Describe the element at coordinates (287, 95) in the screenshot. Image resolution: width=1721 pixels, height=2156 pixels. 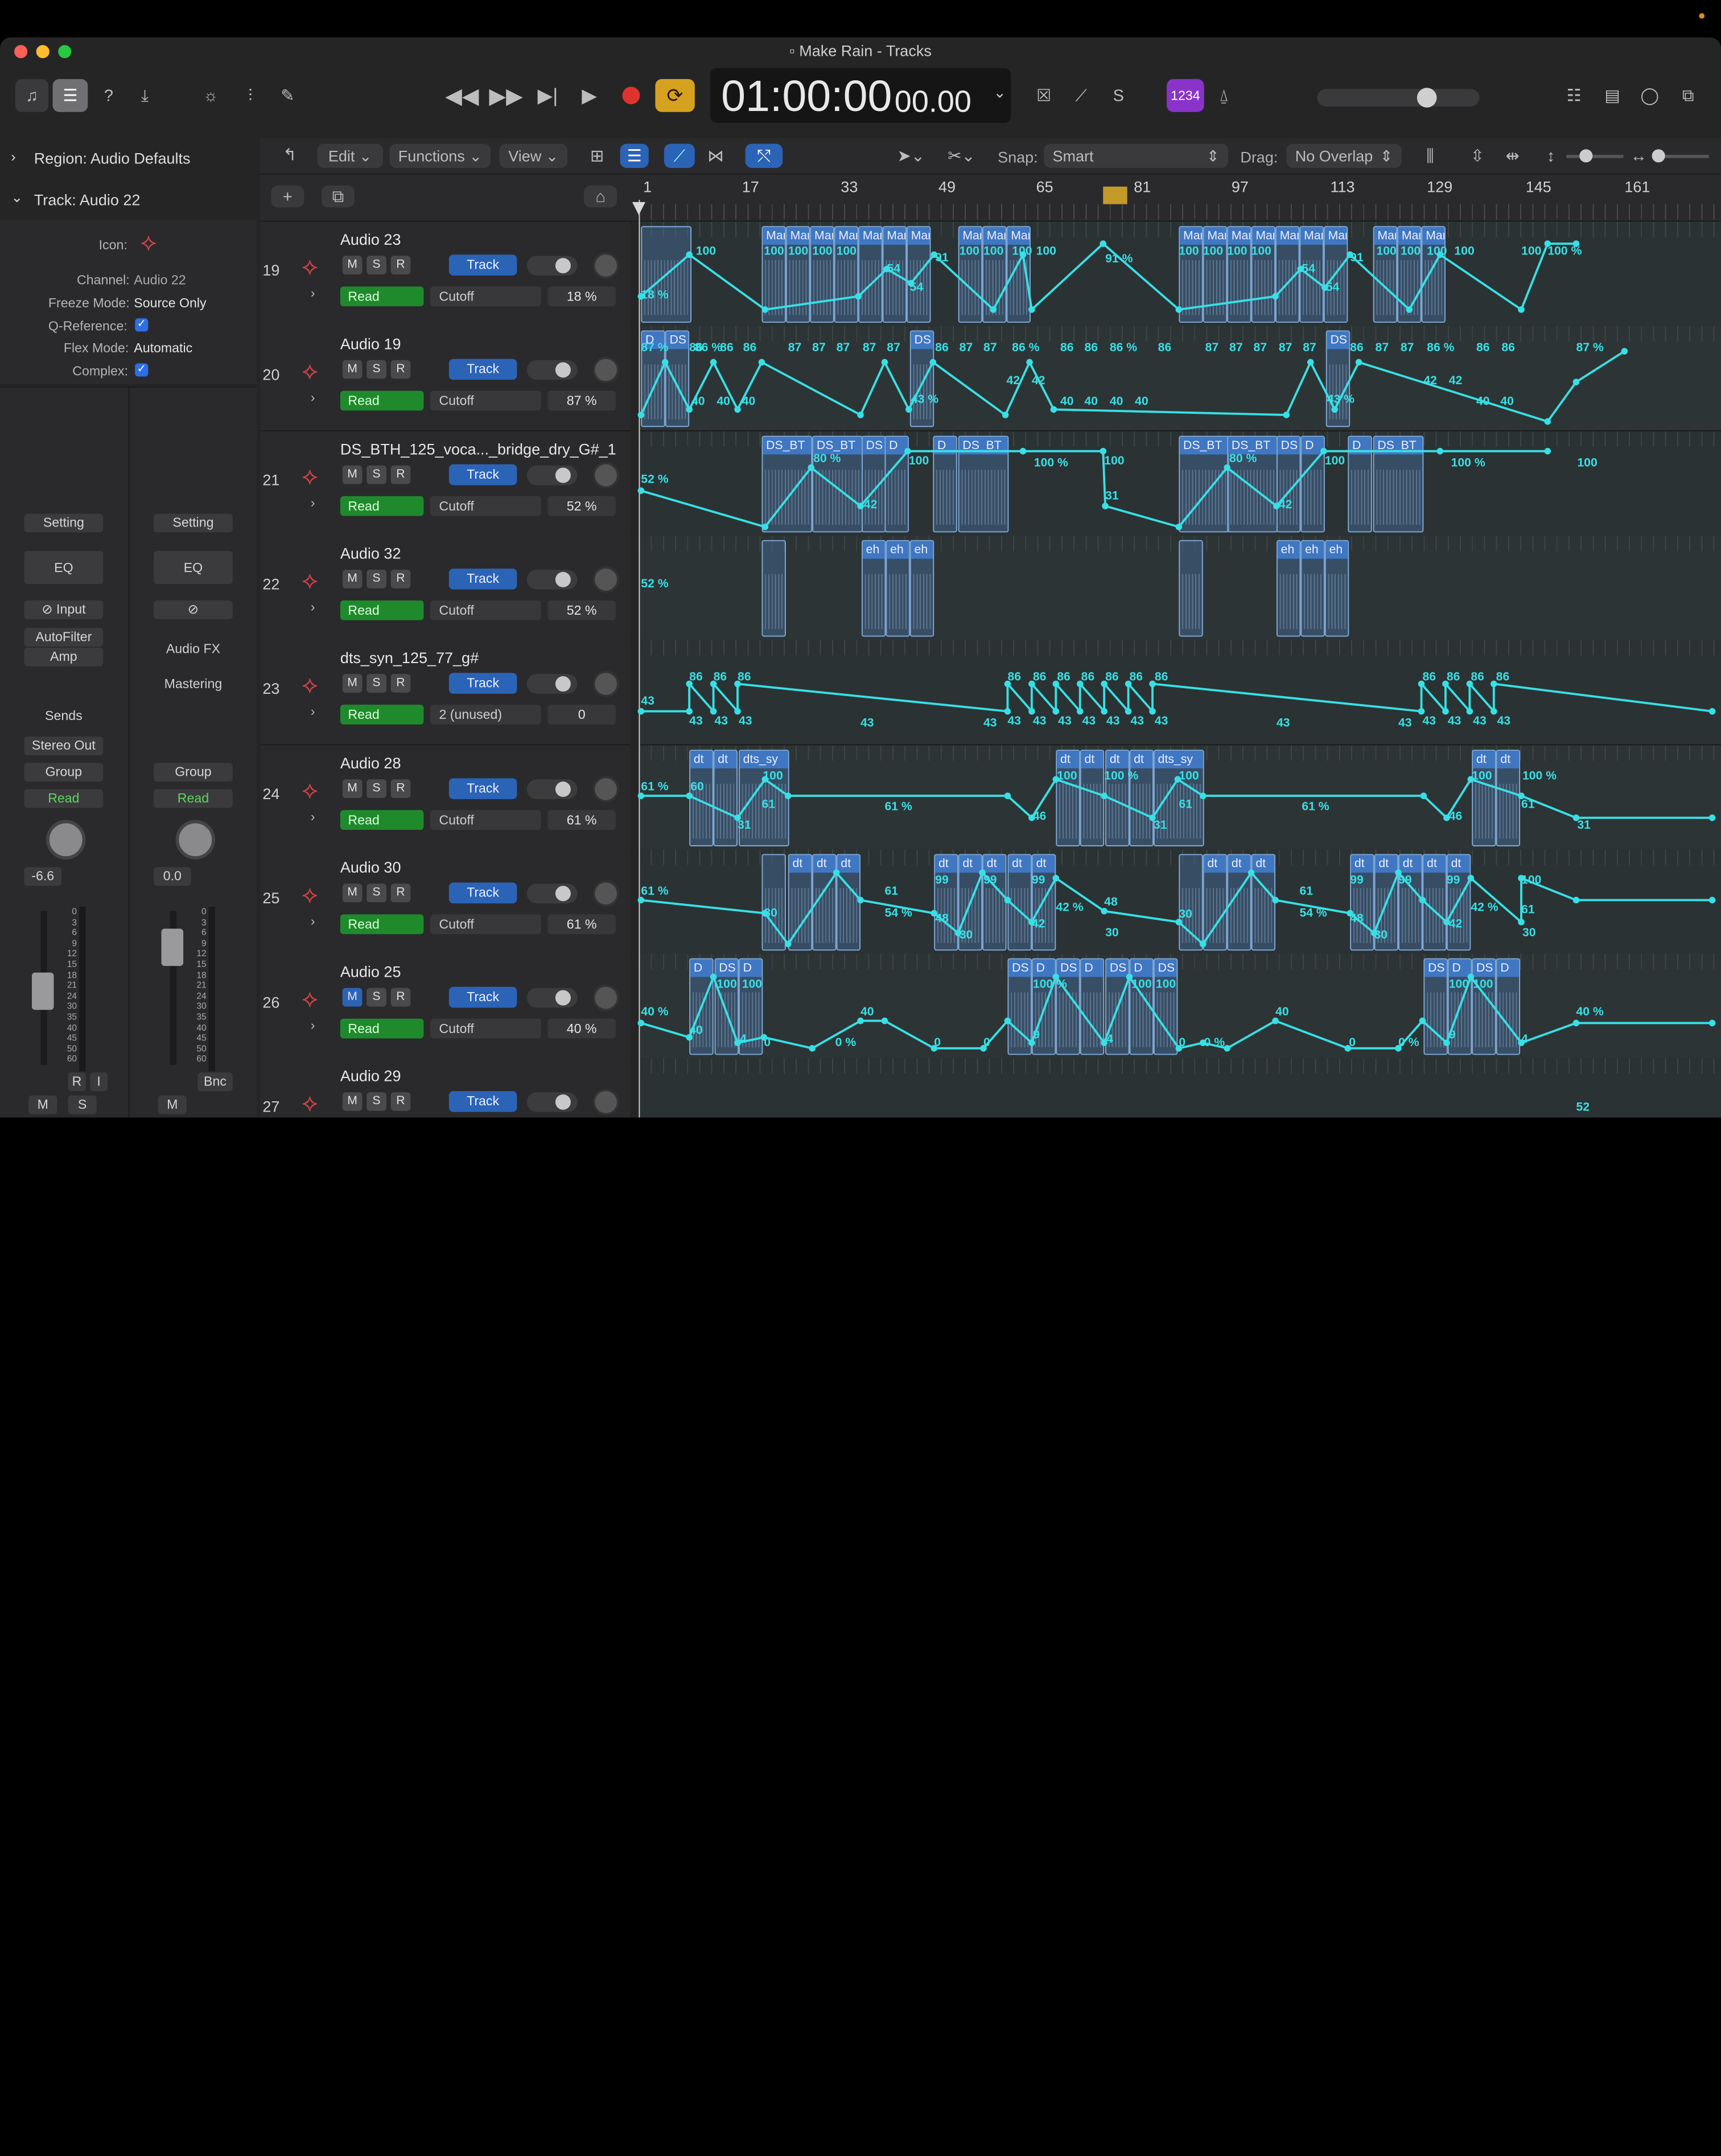
I see `editors-pencil-icon: ✎` at that location.